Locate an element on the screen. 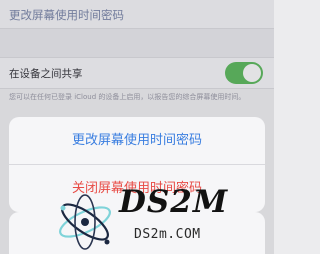 Image resolution: width=320 pixels, height=254 pixels. atom-logo-icon is located at coordinates (85, 222).